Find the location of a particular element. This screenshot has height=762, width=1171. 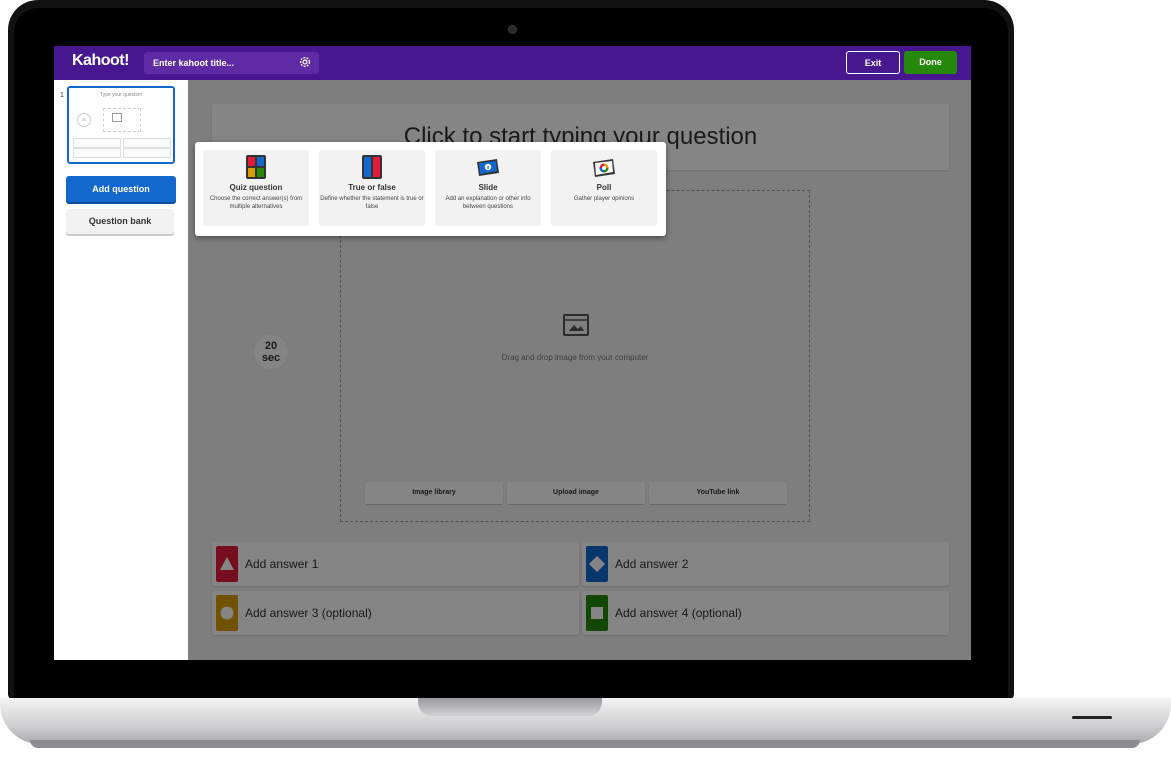

thumbnail-image-placeholder is located at coordinates (122, 120).